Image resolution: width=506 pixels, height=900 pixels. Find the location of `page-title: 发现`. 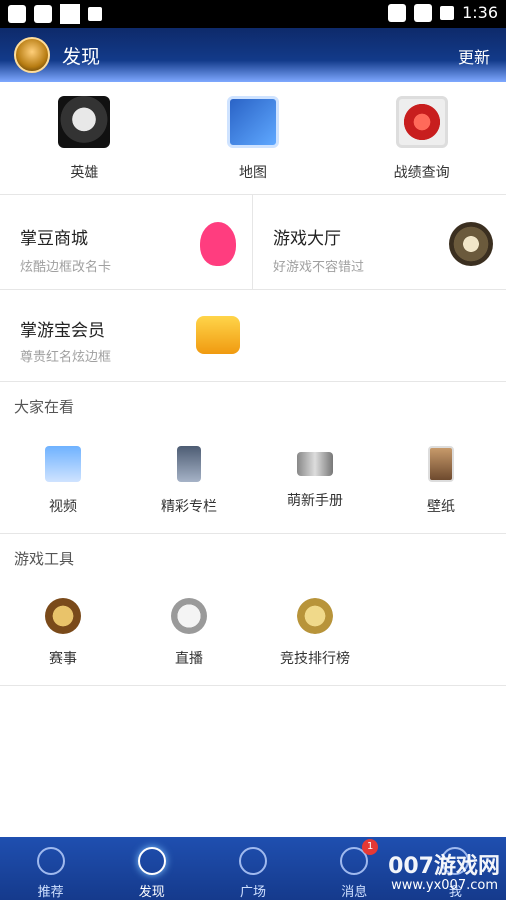

page-title: 发现 is located at coordinates (81, 57).